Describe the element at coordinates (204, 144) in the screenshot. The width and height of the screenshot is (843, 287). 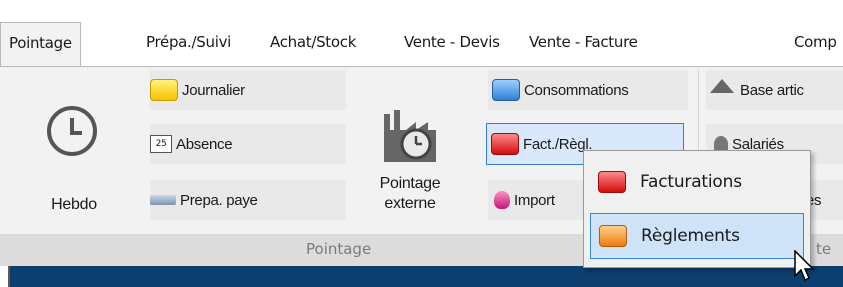
I see `absence-label: Absence` at that location.